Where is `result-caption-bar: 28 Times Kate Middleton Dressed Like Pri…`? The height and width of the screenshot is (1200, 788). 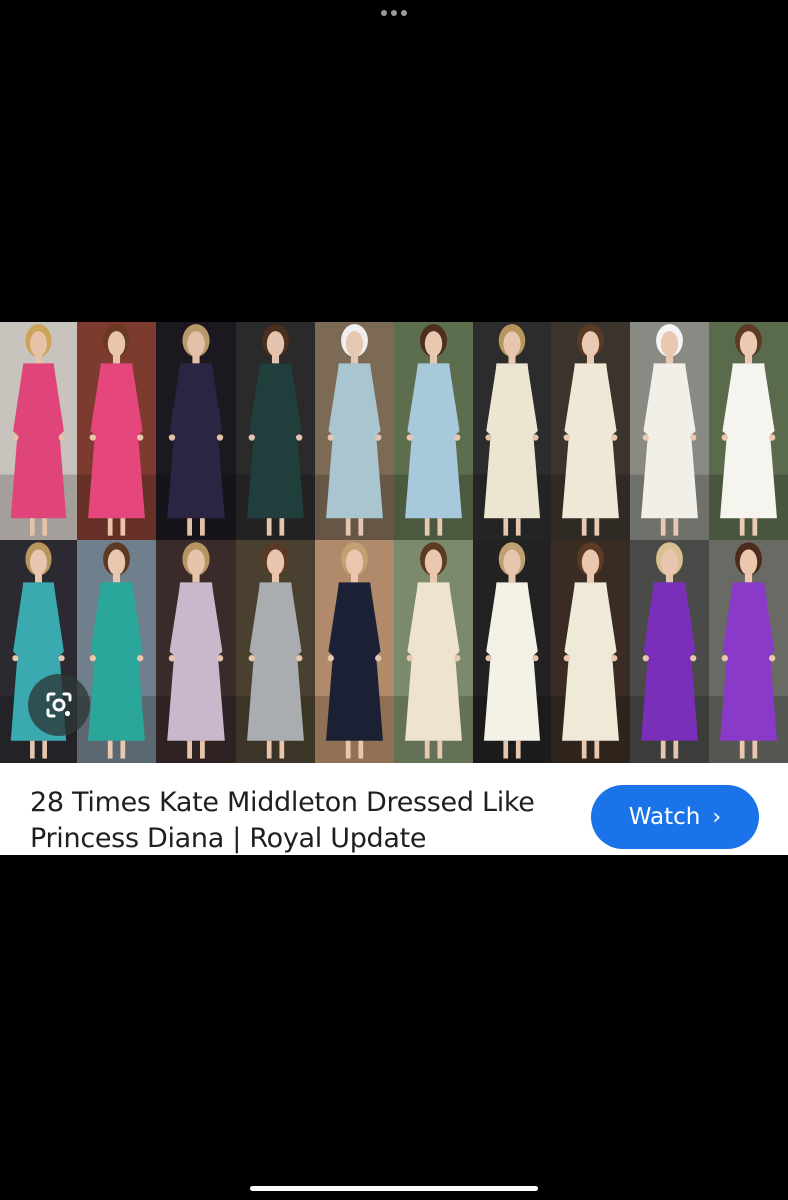 result-caption-bar: 28 Times Kate Middleton Dressed Like Pri… is located at coordinates (394, 809).